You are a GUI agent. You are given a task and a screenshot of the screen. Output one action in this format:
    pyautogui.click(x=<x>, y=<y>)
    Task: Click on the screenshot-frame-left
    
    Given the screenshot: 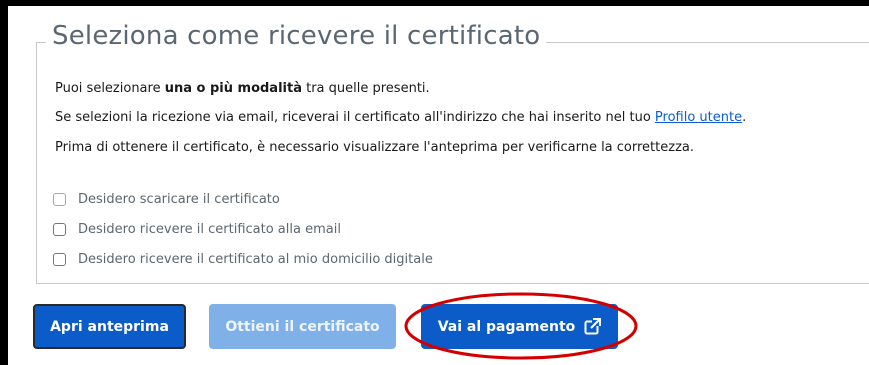 What is the action you would take?
    pyautogui.click(x=4, y=182)
    